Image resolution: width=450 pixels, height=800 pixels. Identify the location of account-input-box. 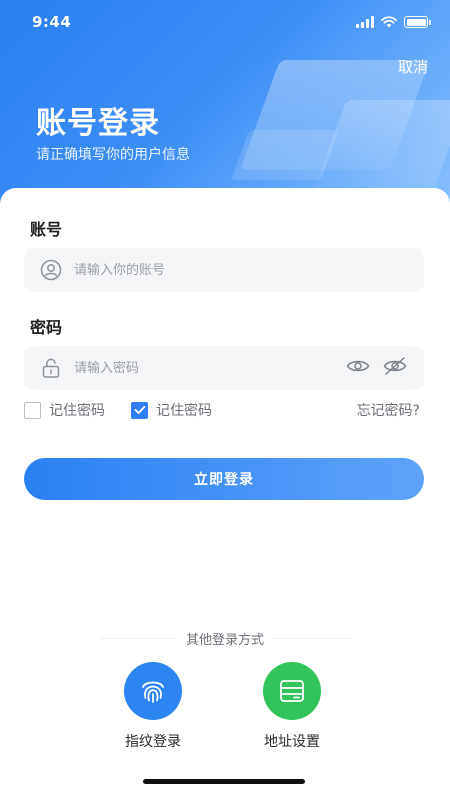
(224, 270).